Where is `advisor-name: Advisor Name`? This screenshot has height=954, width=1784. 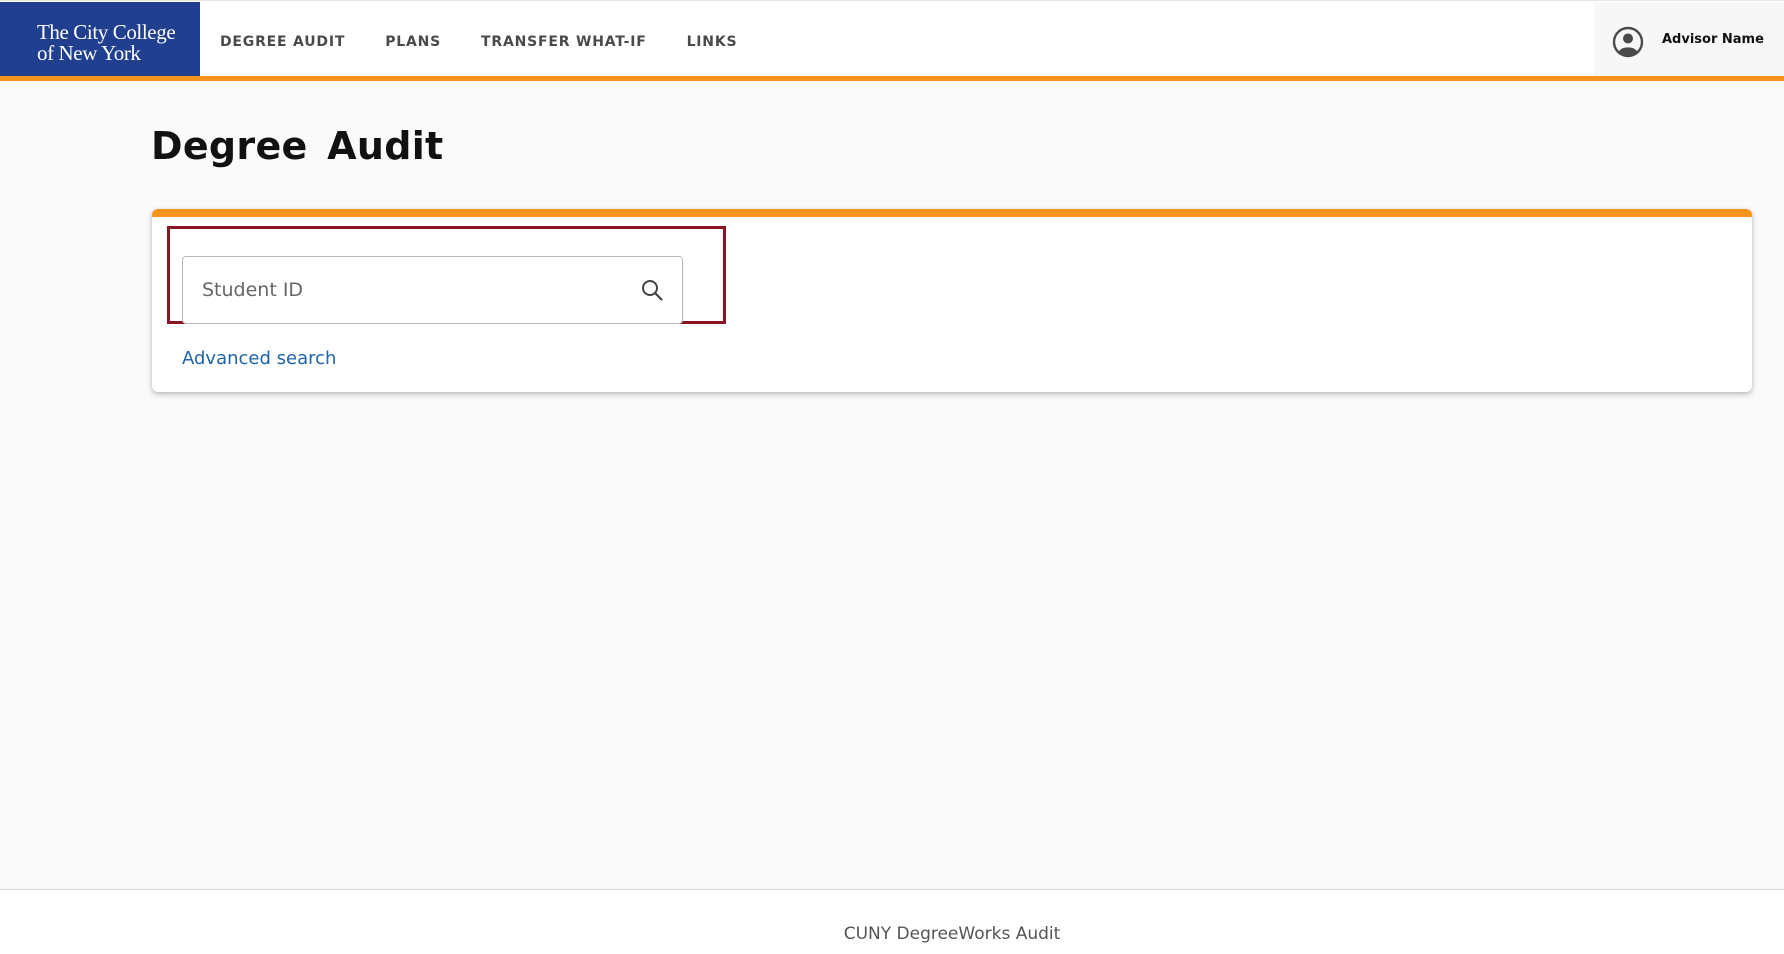
advisor-name: Advisor Name is located at coordinates (1713, 39).